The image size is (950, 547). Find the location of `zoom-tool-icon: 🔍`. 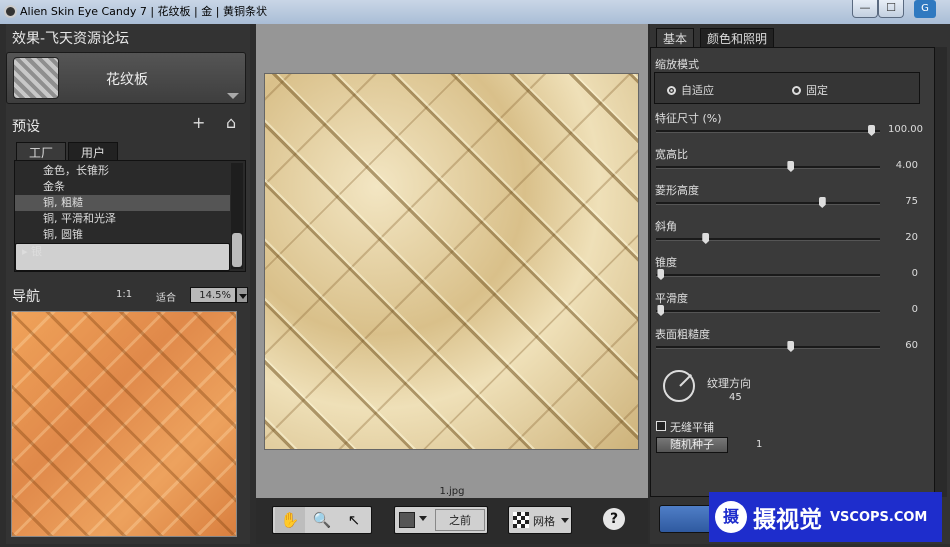

zoom-tool-icon: 🔍 is located at coordinates (322, 520).